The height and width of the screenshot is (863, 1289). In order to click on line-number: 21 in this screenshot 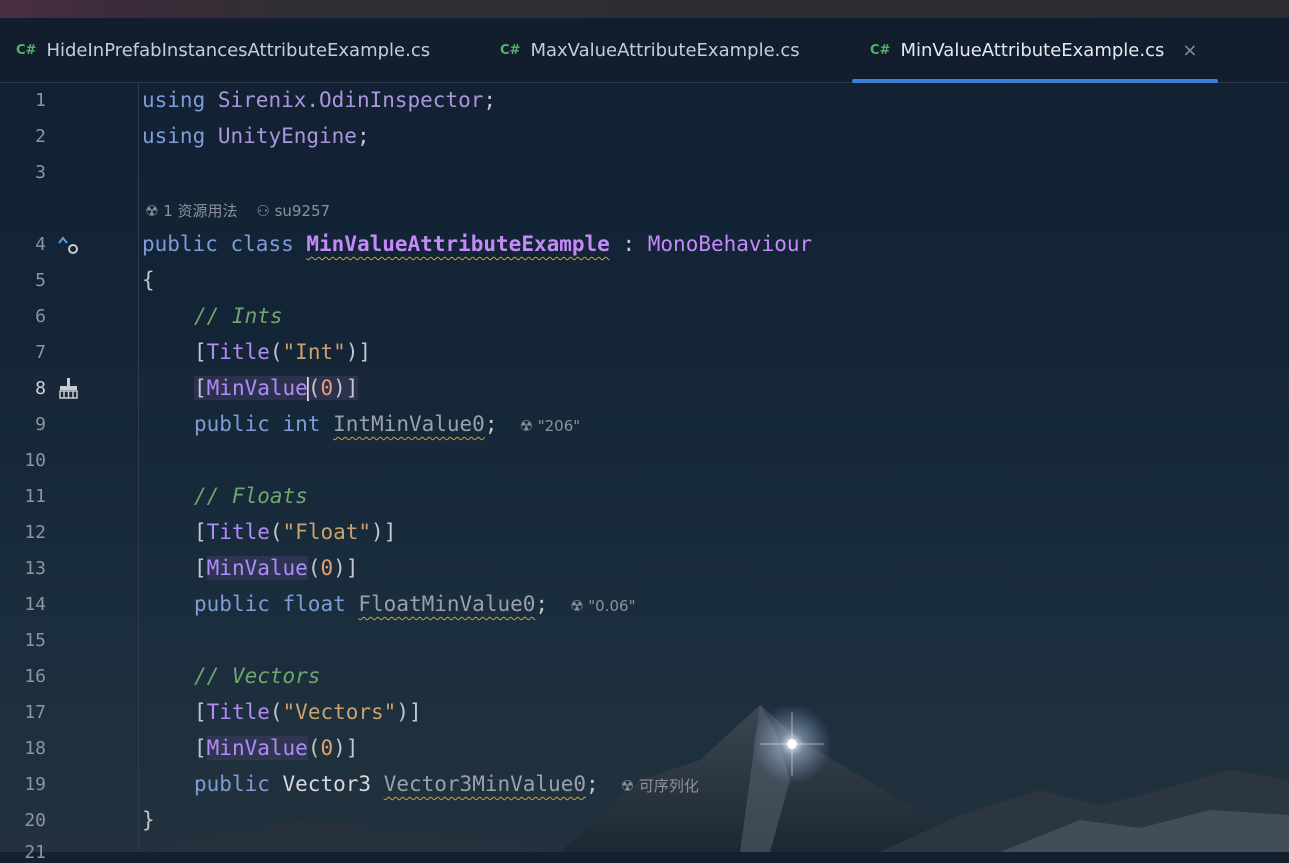, I will do `click(35, 852)`.